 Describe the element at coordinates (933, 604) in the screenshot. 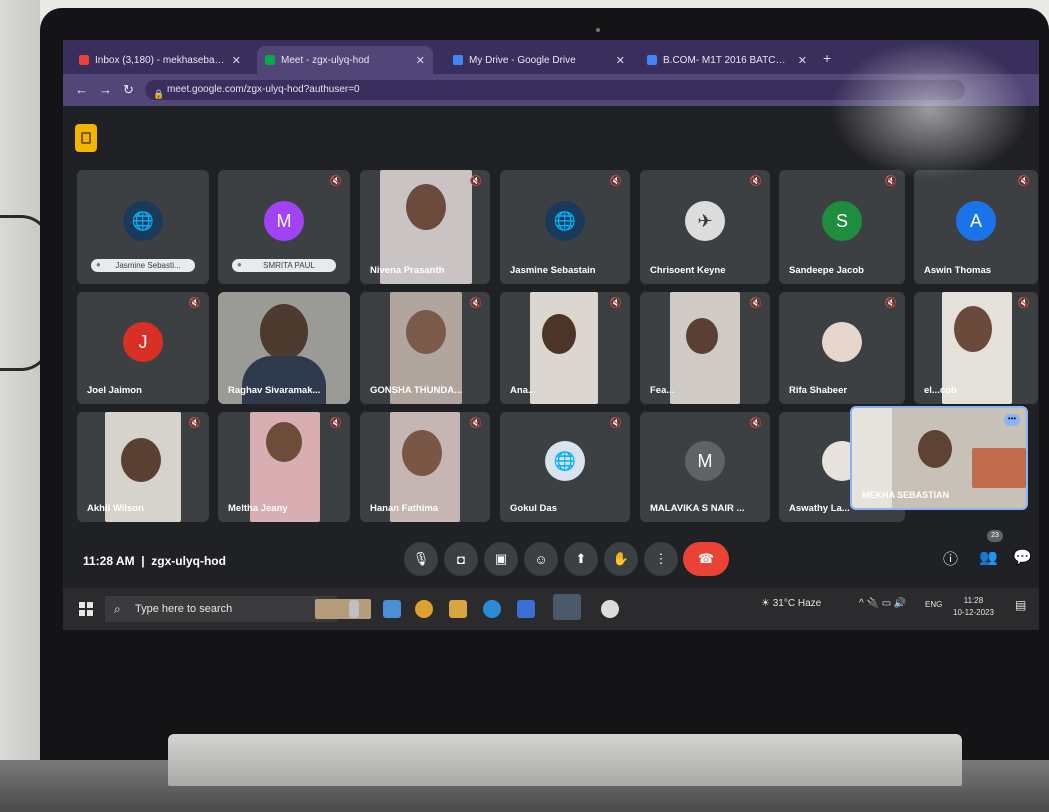

I see `language-indicator: ENG` at that location.